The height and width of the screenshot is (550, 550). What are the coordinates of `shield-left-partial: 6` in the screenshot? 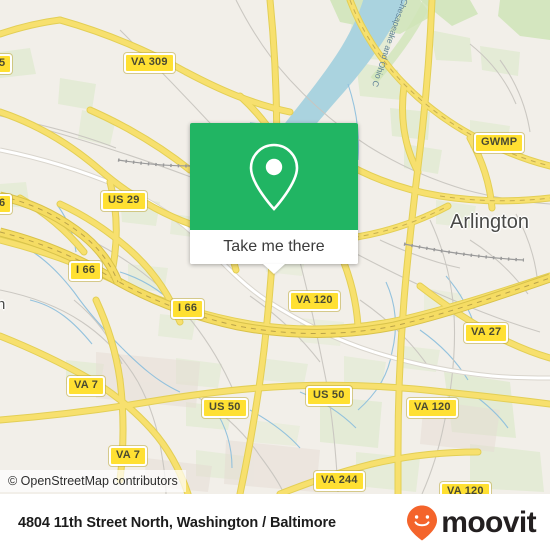 It's located at (6, 204).